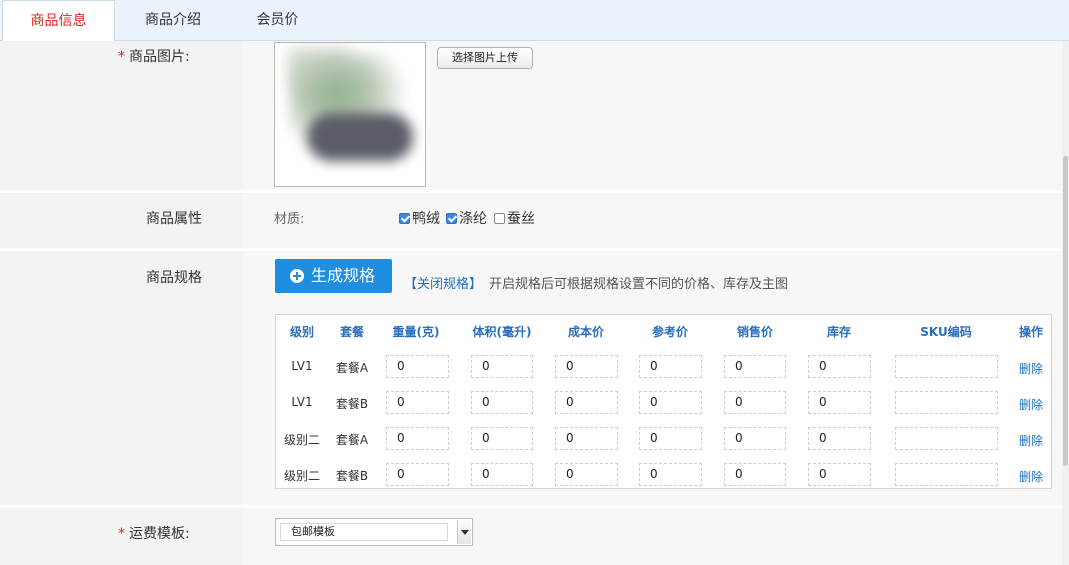 The width and height of the screenshot is (1069, 565). What do you see at coordinates (946, 332) in the screenshot?
I see `table-header-sku: SKU编码` at bounding box center [946, 332].